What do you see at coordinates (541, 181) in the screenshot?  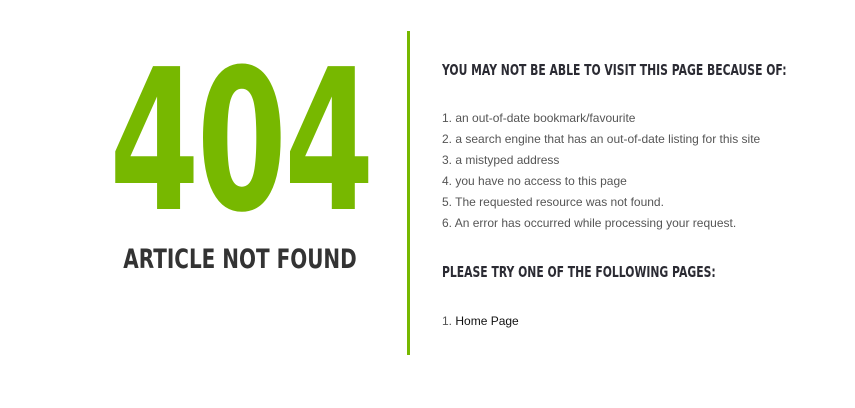 I see `list-item-text: you have no access to this page` at bounding box center [541, 181].